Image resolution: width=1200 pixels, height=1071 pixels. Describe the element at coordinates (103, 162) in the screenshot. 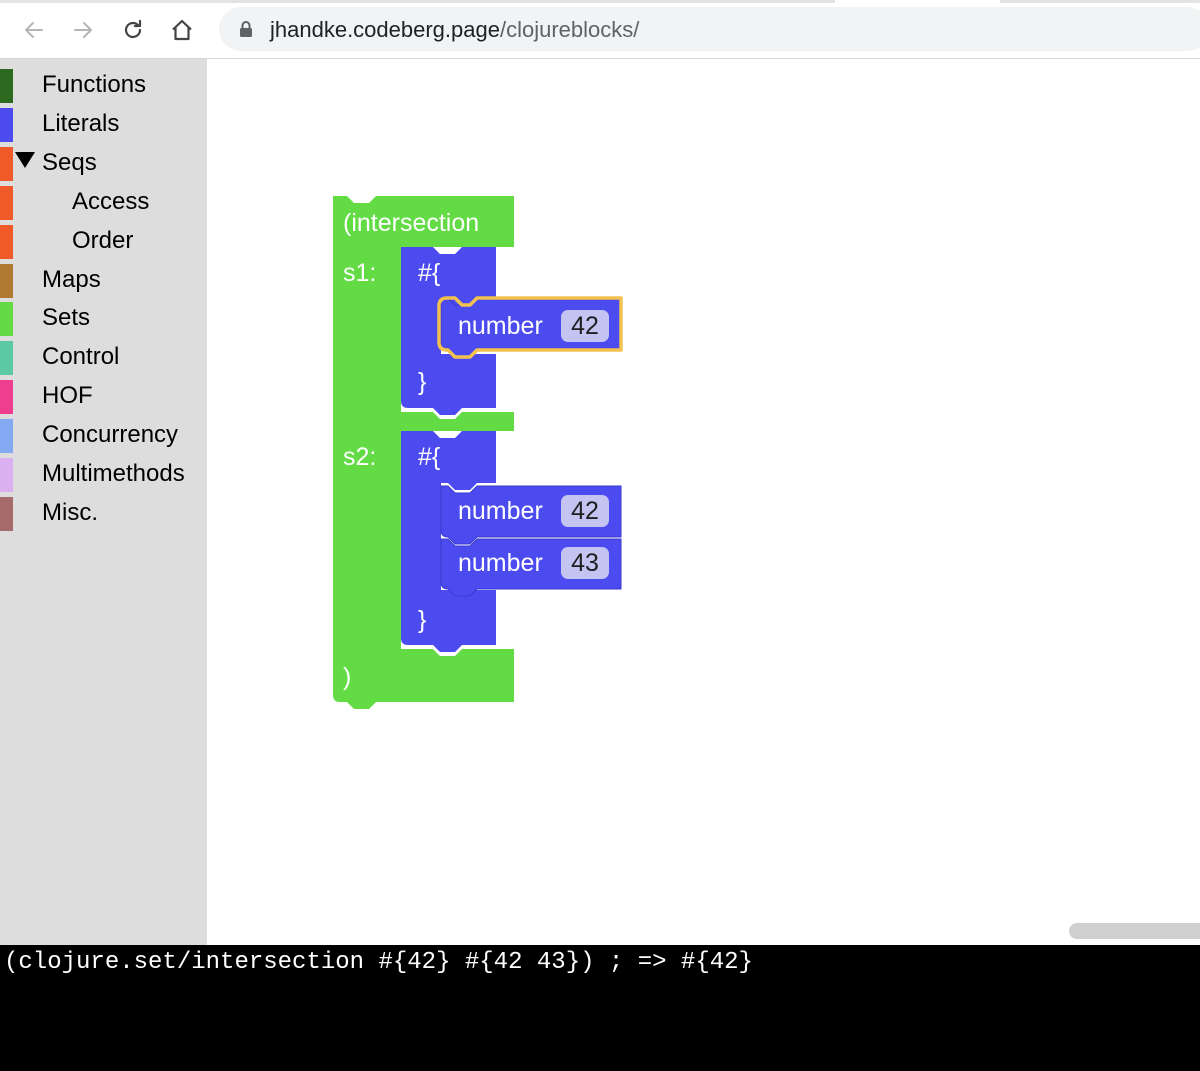

I see `toolbox-category-seqs: Seqs` at that location.